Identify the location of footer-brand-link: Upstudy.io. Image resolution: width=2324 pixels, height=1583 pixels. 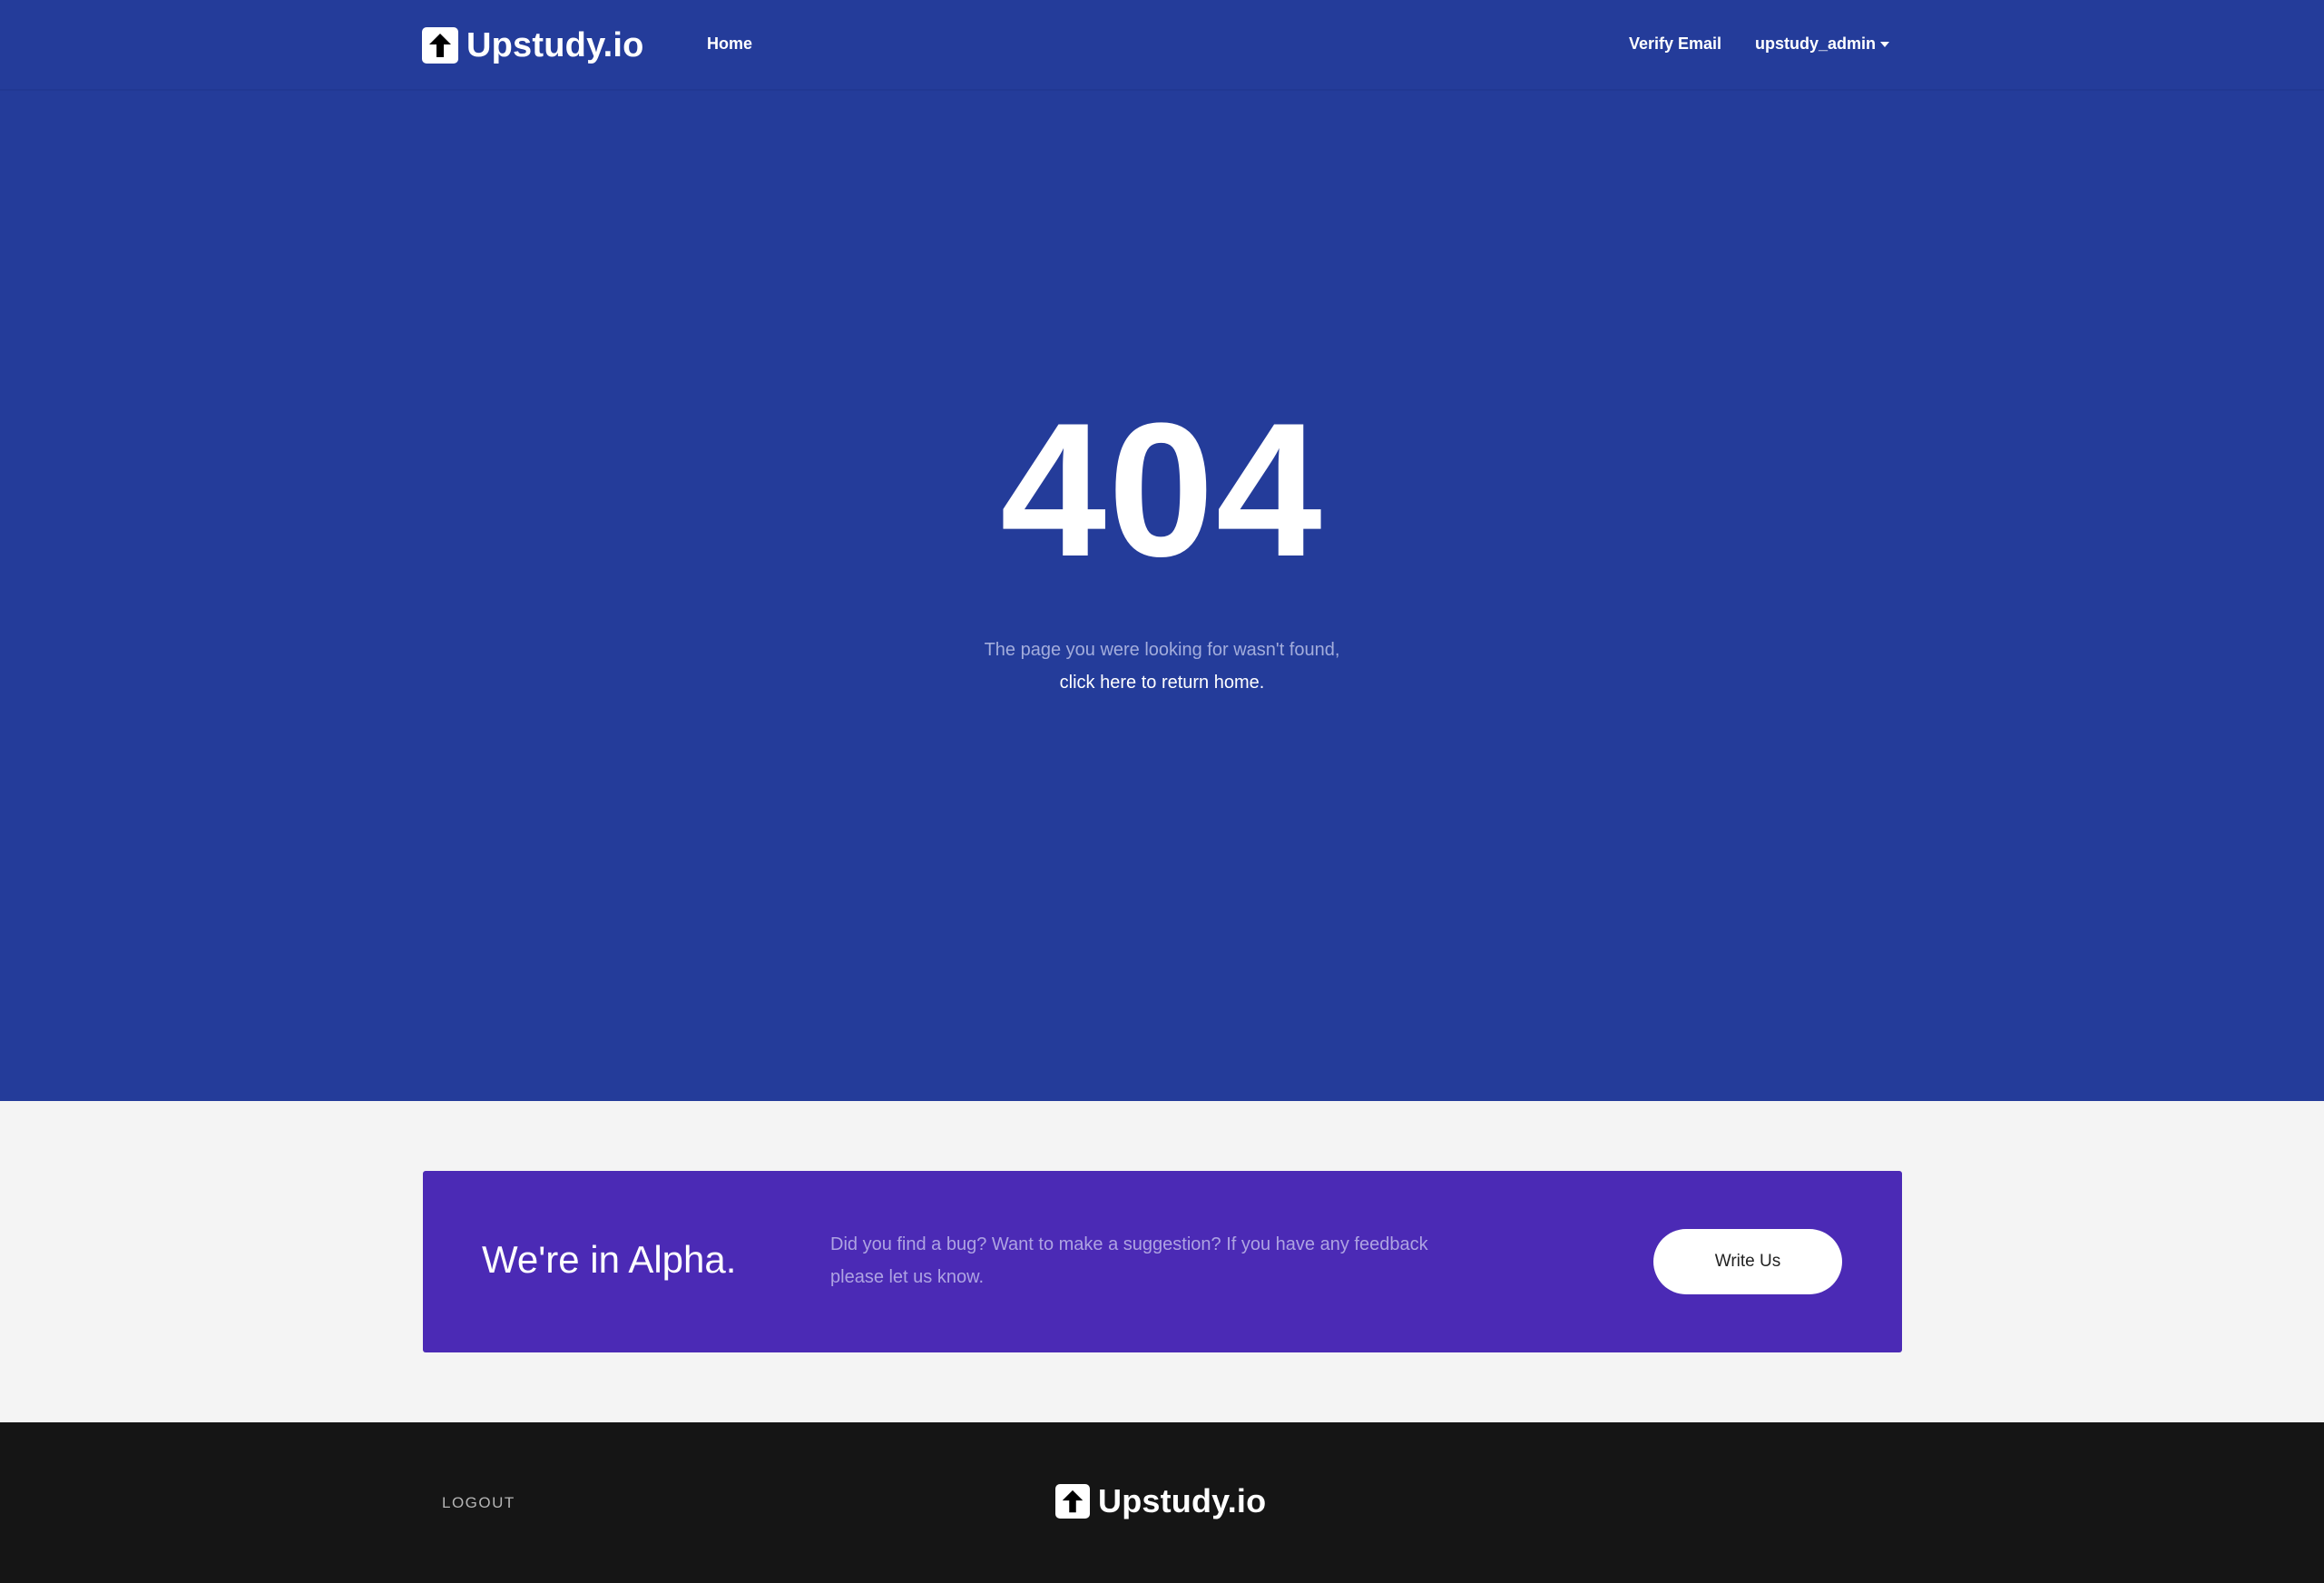
(1160, 1501).